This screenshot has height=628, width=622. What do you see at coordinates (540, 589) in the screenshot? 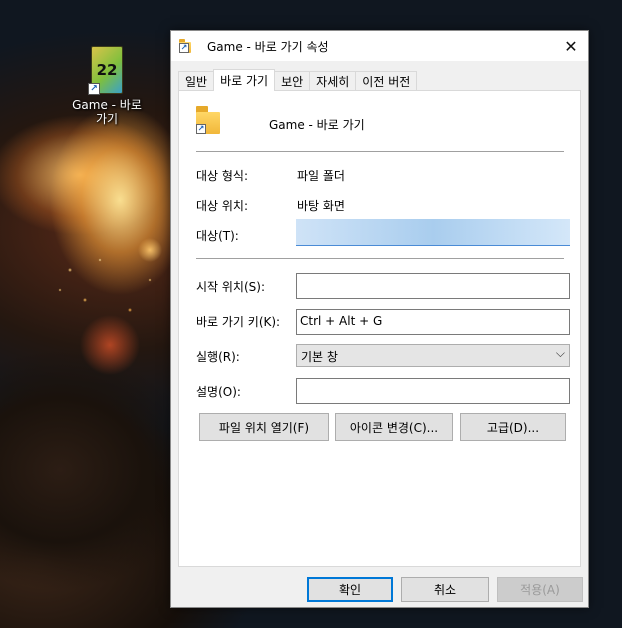
I see `apply-button: 적용(A)` at bounding box center [540, 589].